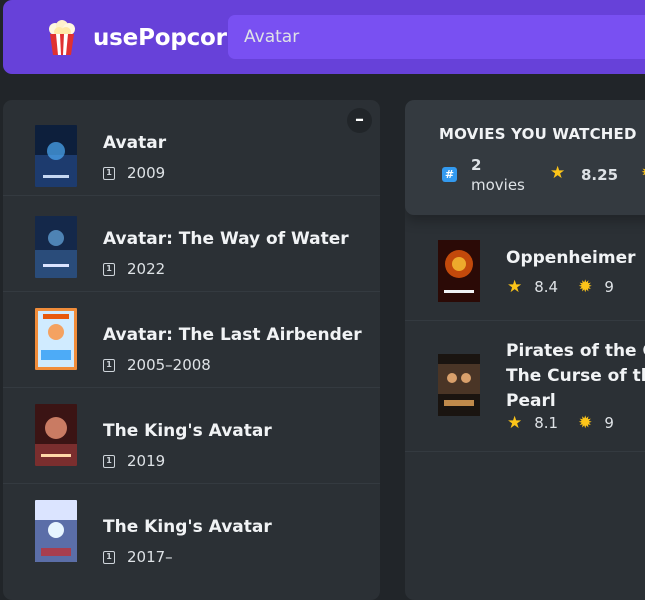 This screenshot has width=645, height=600. What do you see at coordinates (476, 165) in the screenshot?
I see `watched-count: 2` at bounding box center [476, 165].